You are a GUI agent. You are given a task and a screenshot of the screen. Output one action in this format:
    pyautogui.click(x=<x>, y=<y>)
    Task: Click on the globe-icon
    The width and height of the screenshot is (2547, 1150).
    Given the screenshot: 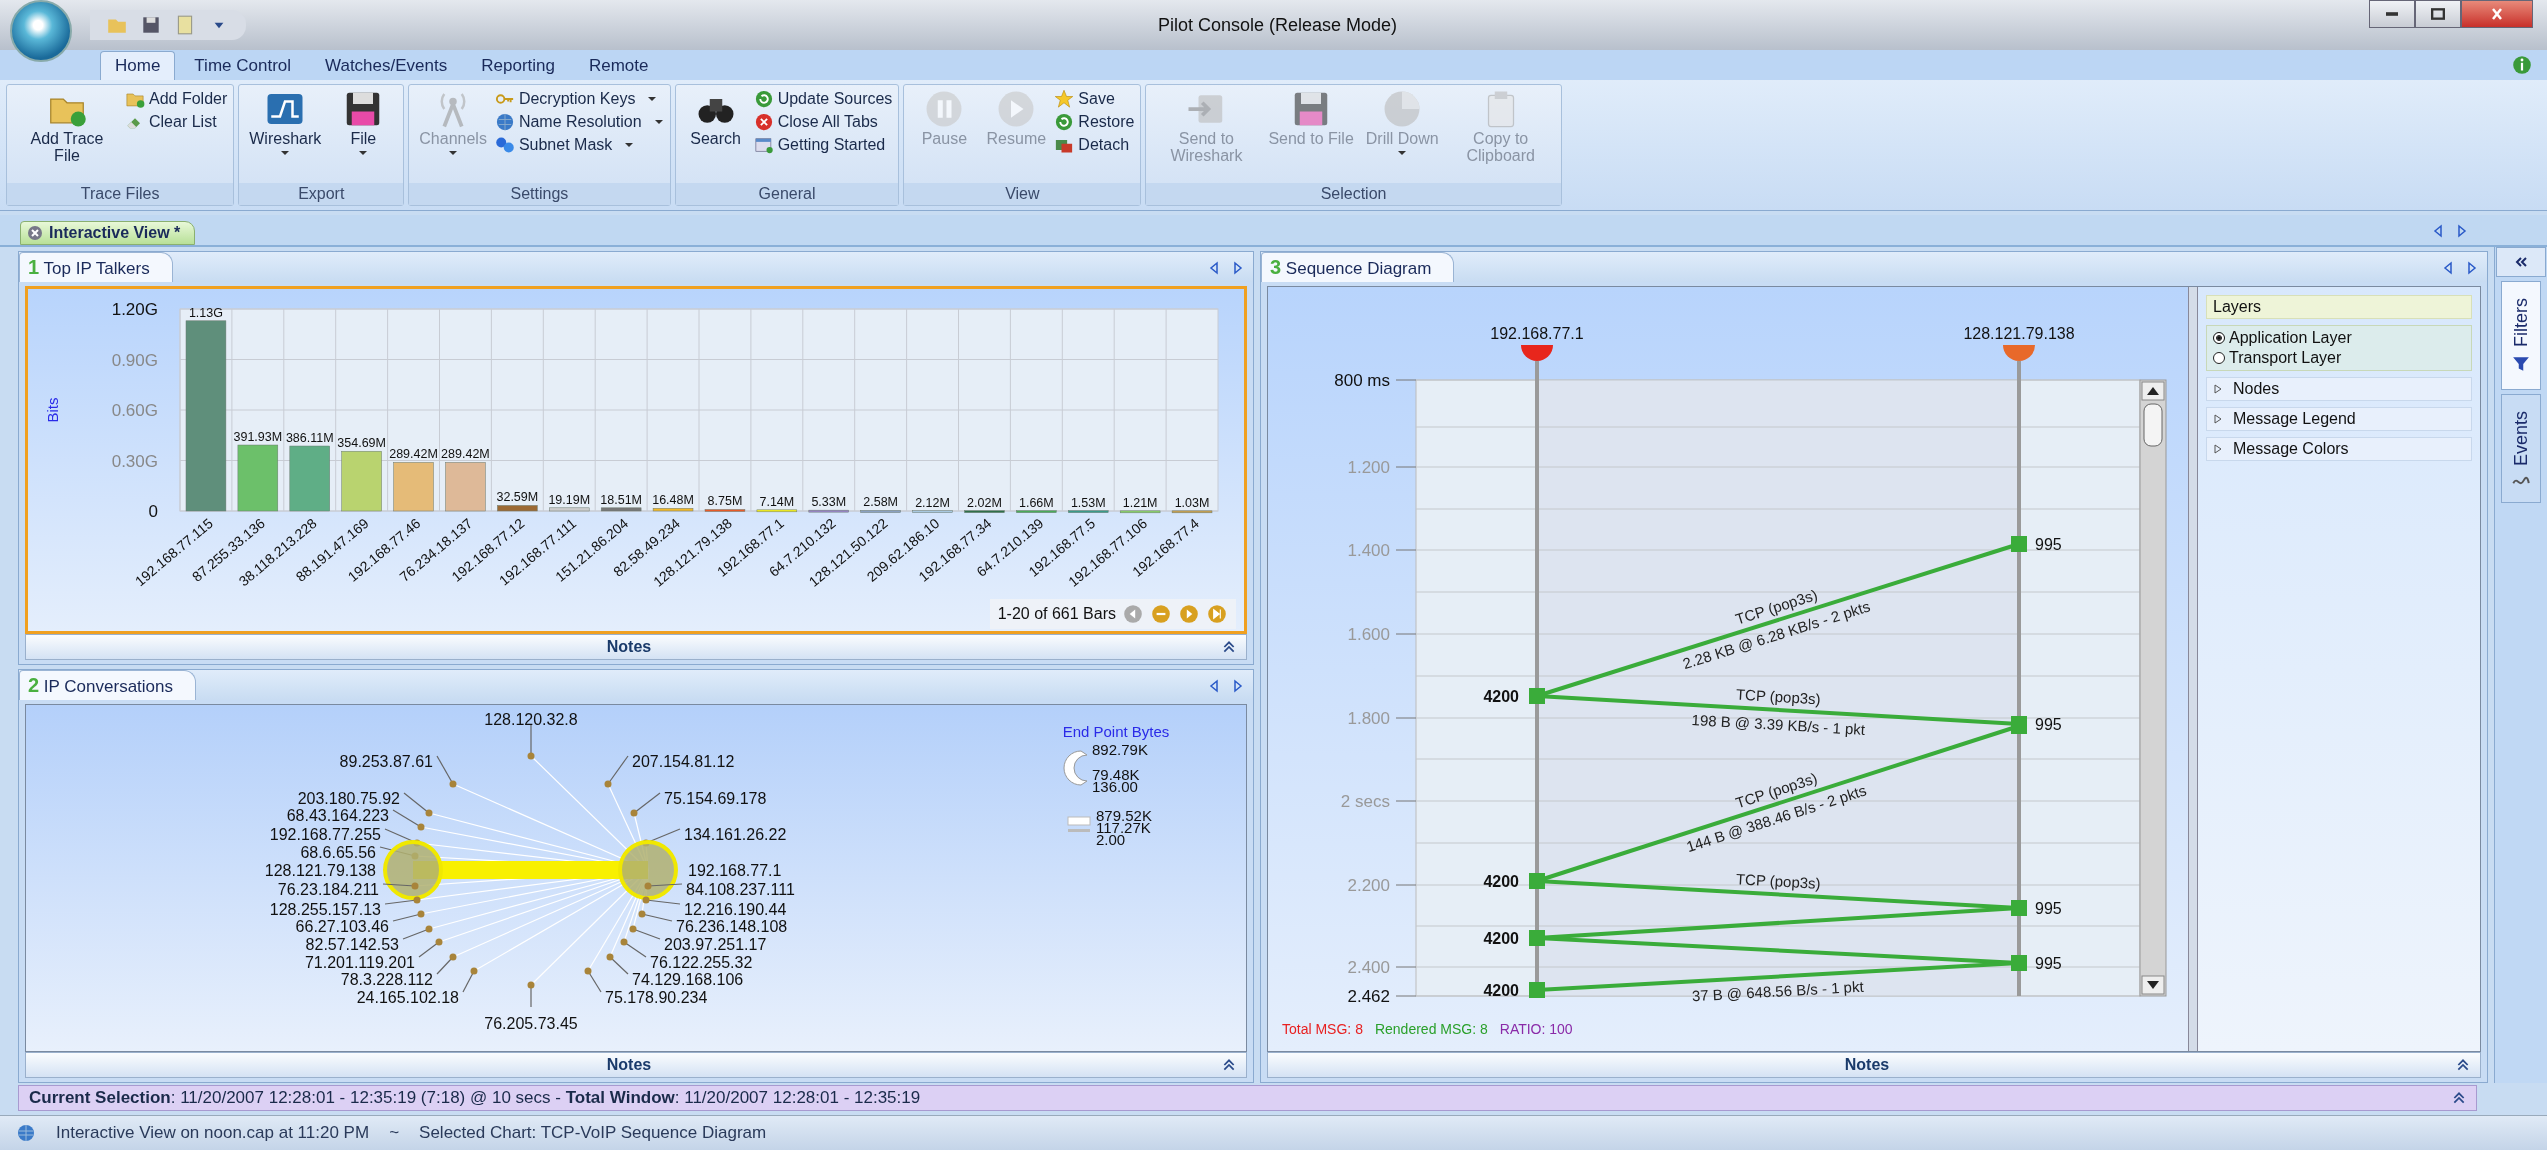 What is the action you would take?
    pyautogui.click(x=504, y=121)
    